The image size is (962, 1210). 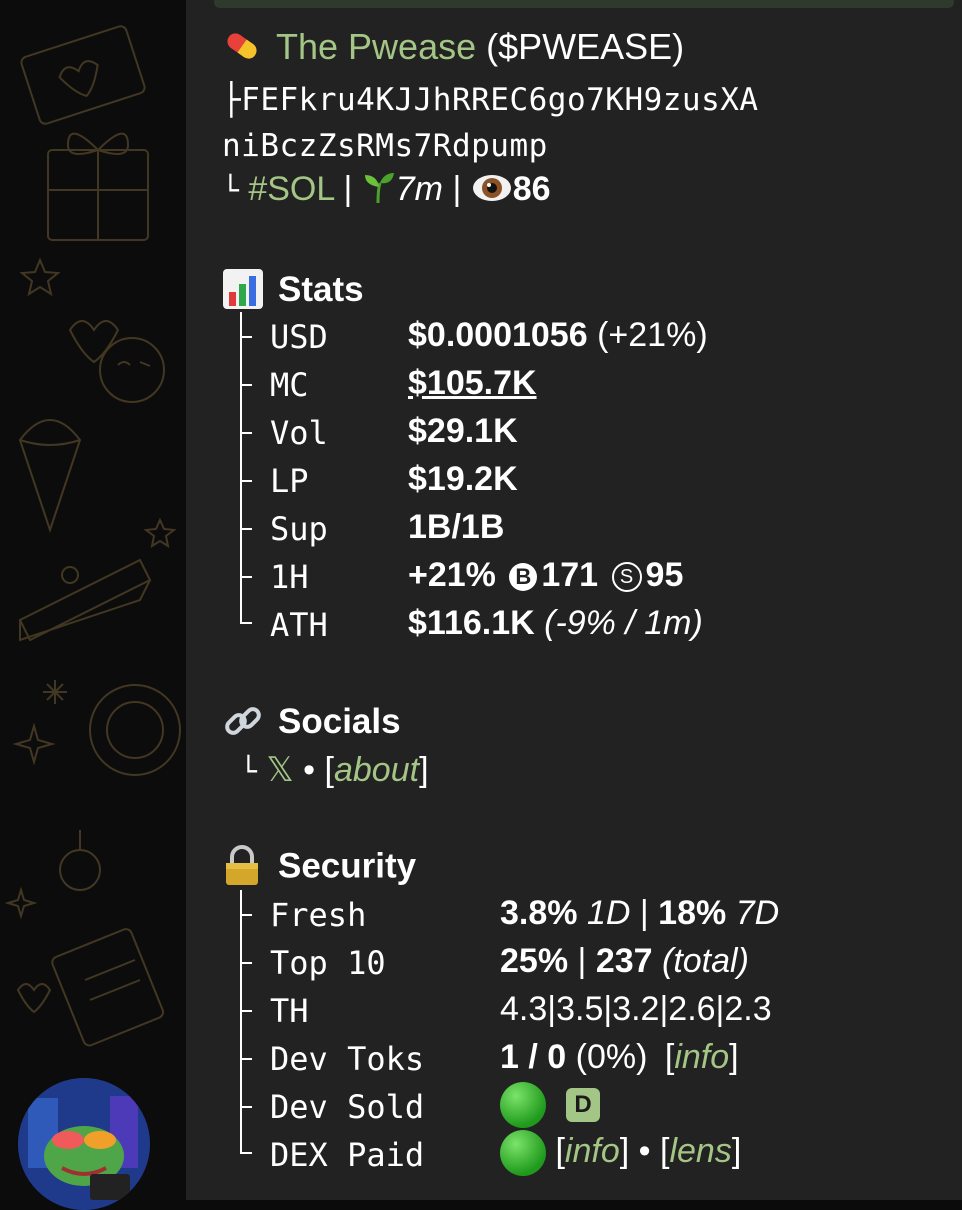 I want to click on socials-header: Socials, so click(x=311, y=723).